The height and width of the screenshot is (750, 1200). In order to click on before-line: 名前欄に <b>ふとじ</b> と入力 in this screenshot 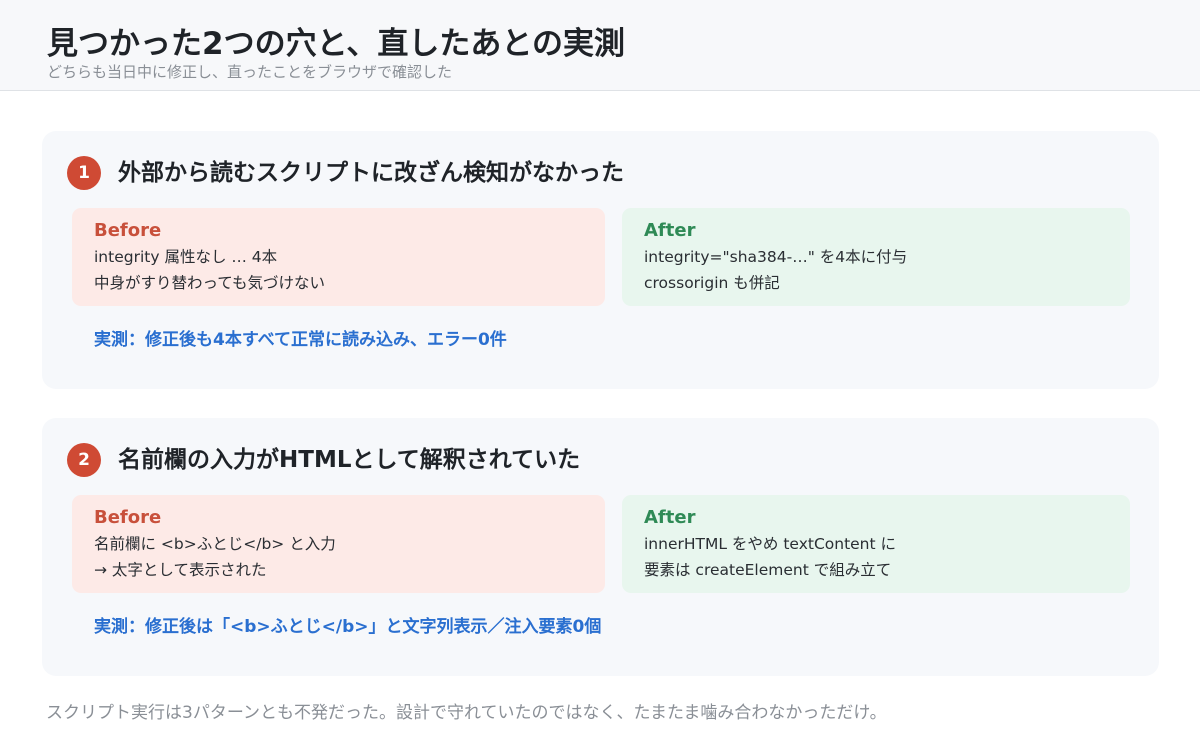, I will do `click(215, 544)`.